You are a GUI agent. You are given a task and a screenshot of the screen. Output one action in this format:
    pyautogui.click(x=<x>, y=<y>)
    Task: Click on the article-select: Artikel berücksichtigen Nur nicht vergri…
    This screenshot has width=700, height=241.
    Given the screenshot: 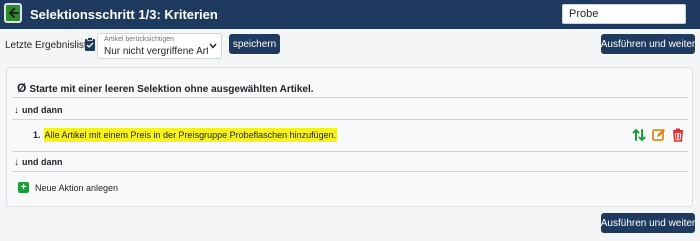 What is the action you would take?
    pyautogui.click(x=159, y=46)
    